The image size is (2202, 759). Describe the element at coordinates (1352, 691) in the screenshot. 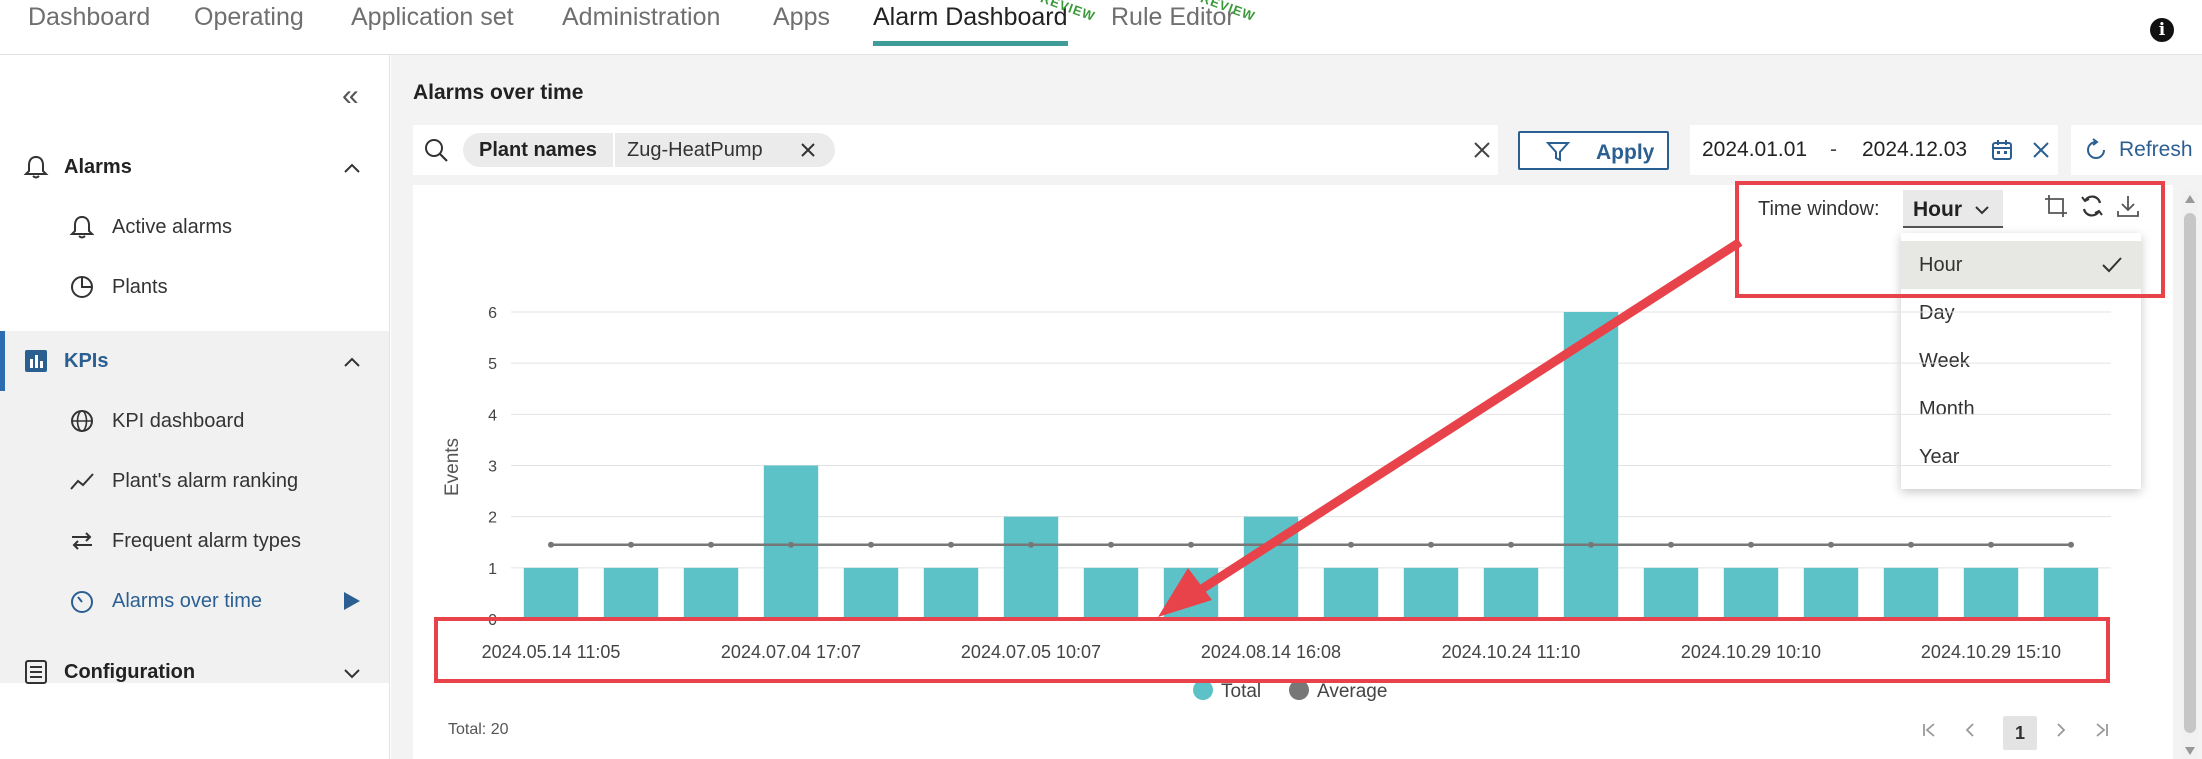

I see `legend-label-average: Average` at that location.